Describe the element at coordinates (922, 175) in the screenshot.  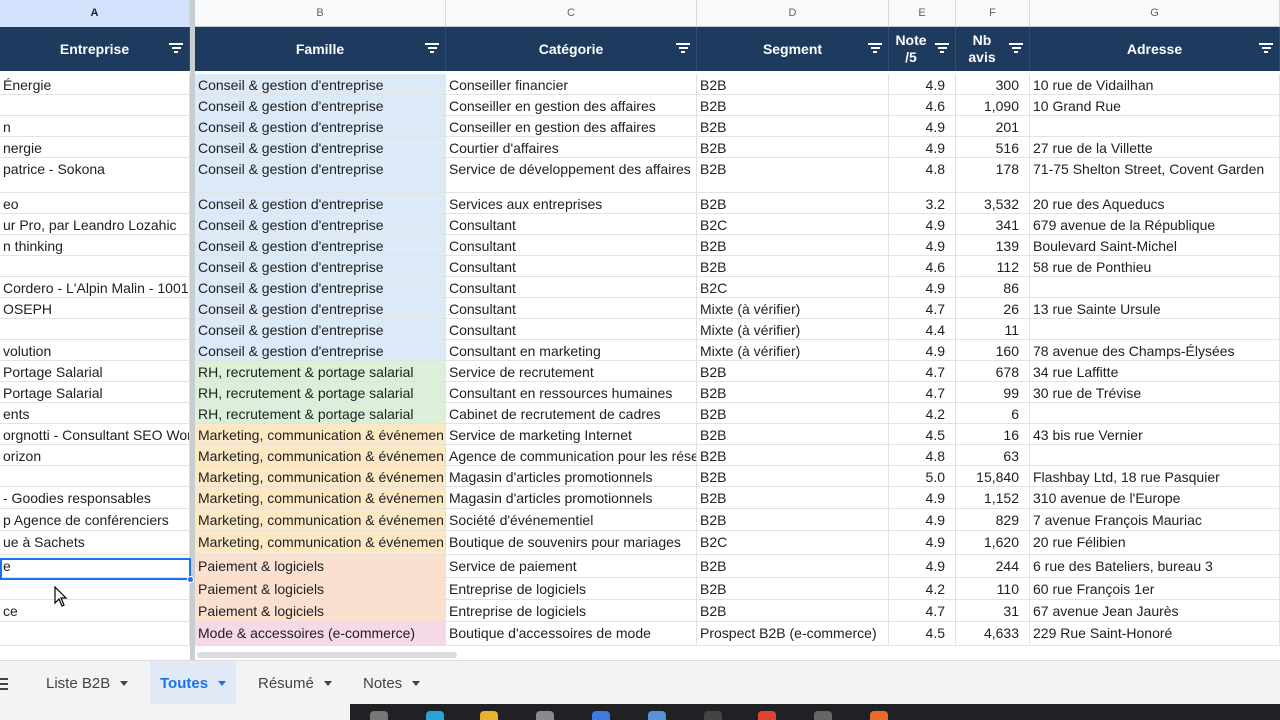
I see `cell-note: 4.8` at that location.